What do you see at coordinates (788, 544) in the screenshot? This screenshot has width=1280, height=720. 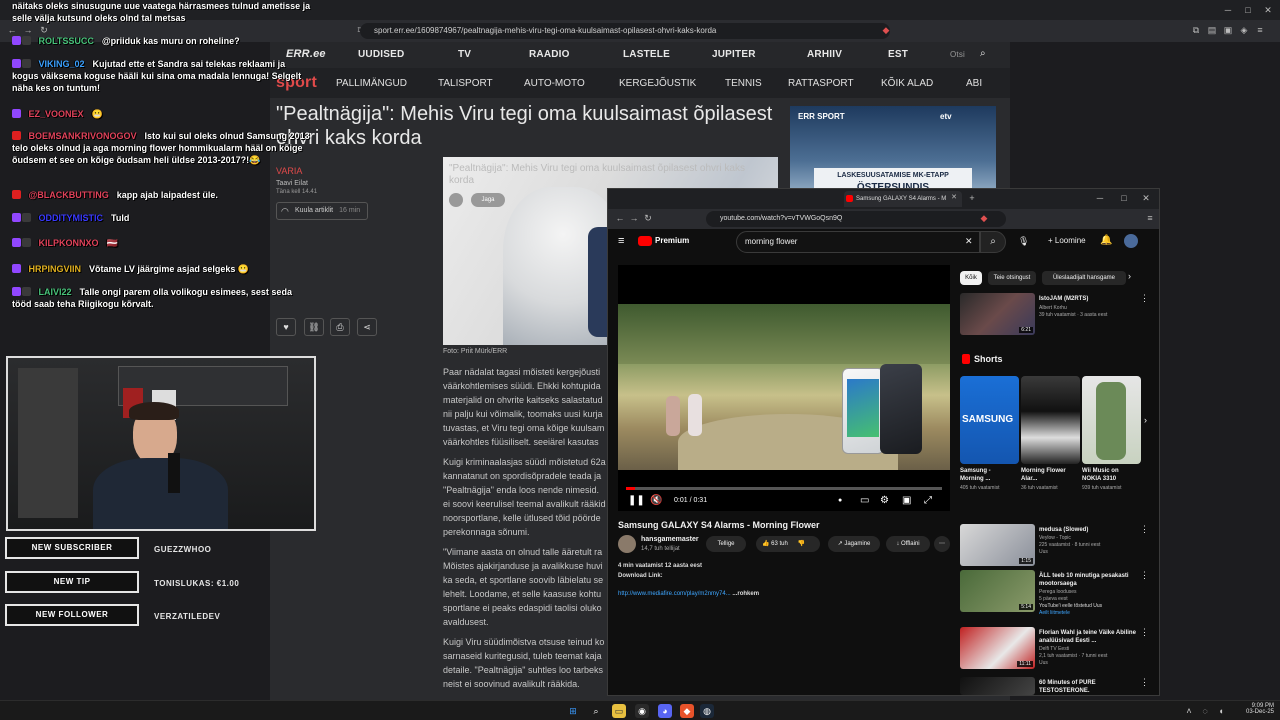 I see `yt-like-button: 👍 63 tuh 👎` at bounding box center [788, 544].